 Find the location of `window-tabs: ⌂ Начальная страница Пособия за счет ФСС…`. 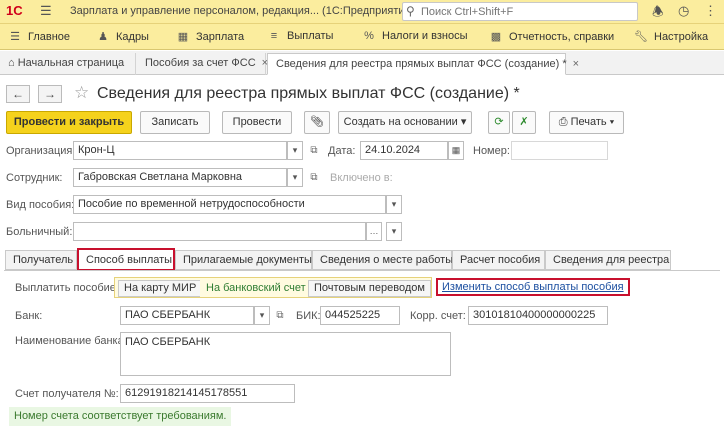

window-tabs: ⌂ Начальная страница Пособия за счет ФСС… is located at coordinates (362, 63).